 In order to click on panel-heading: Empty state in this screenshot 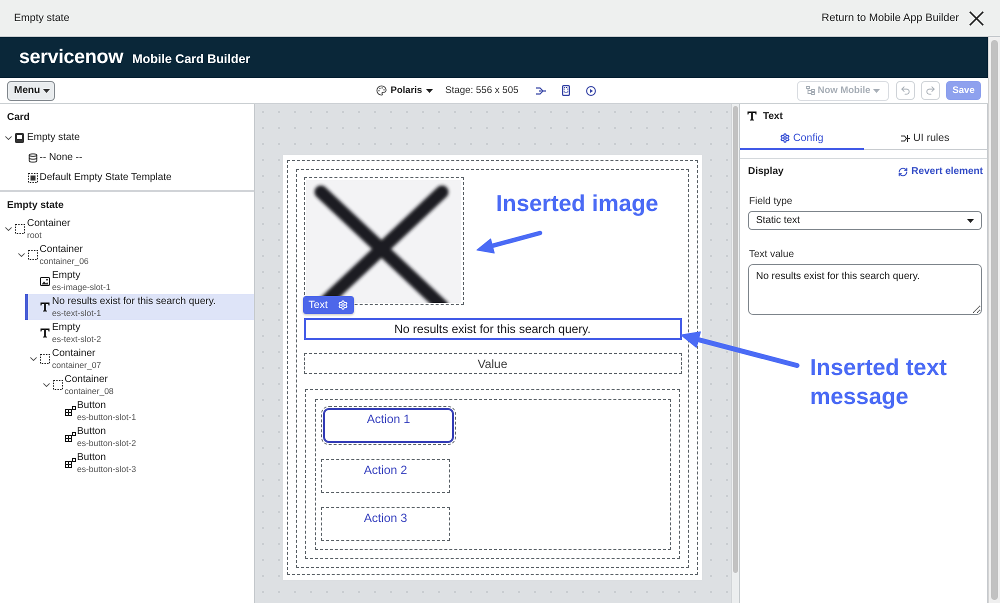, I will do `click(35, 206)`.